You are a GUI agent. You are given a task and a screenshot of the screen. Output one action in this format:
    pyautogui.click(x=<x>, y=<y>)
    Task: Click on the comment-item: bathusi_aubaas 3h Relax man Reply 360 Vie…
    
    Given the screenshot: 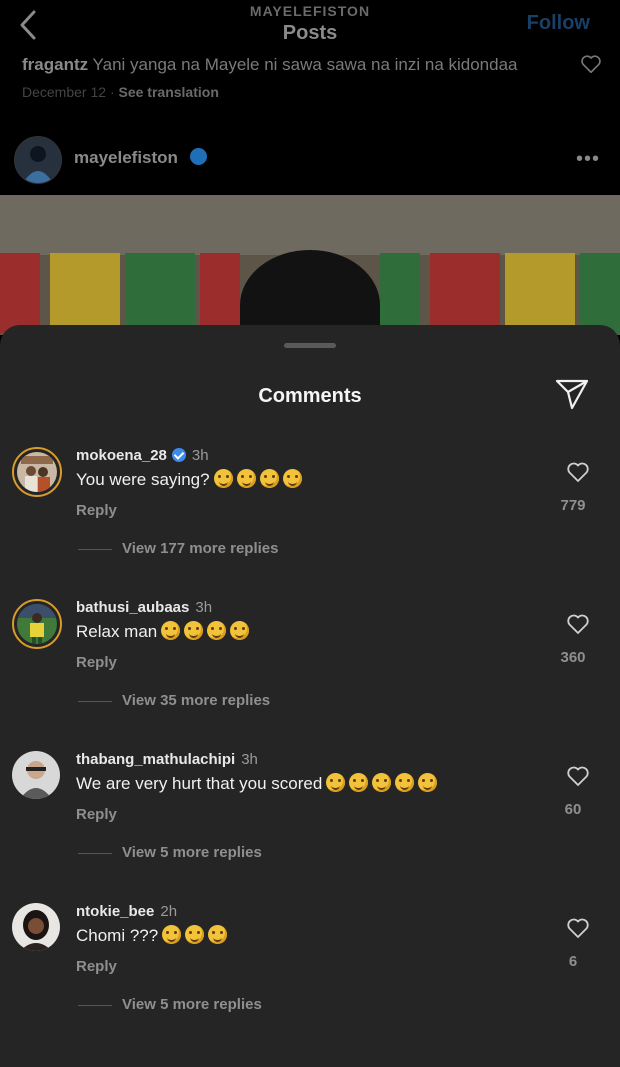 What is the action you would take?
    pyautogui.click(x=310, y=675)
    